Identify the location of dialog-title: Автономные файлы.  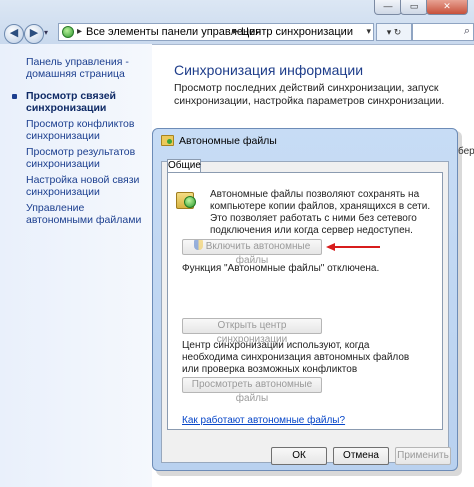
(228, 141).